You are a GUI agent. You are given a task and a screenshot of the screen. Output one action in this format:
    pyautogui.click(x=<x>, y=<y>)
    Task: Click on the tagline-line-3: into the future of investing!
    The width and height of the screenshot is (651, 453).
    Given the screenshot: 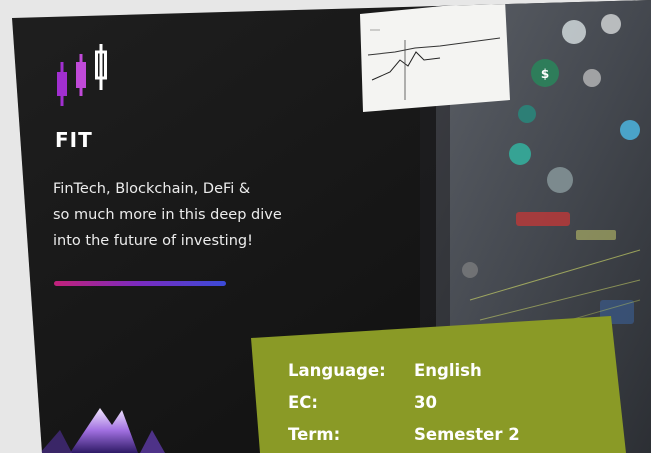 What is the action you would take?
    pyautogui.click(x=153, y=241)
    